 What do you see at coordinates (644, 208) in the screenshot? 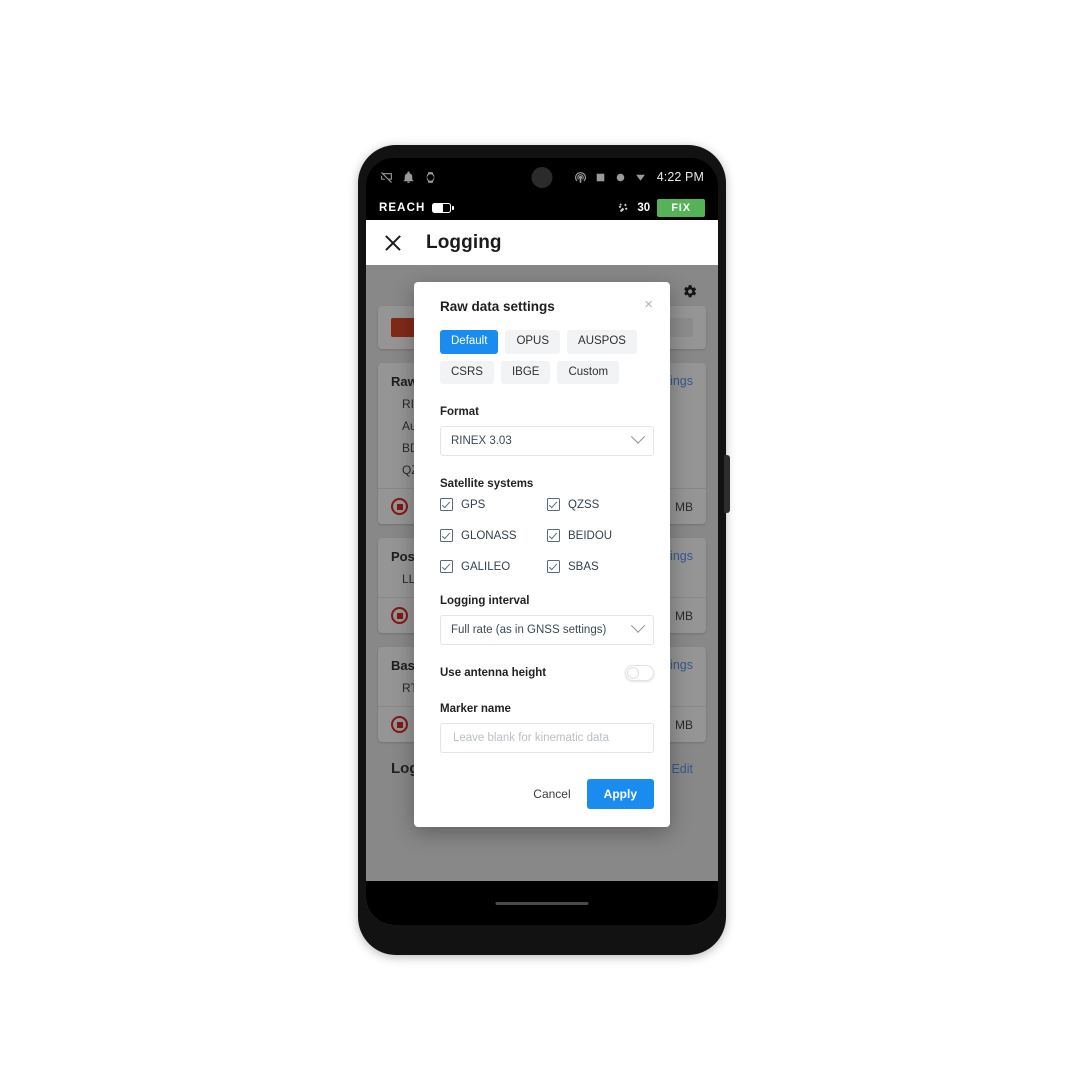
I see `satellite-count: 30` at bounding box center [644, 208].